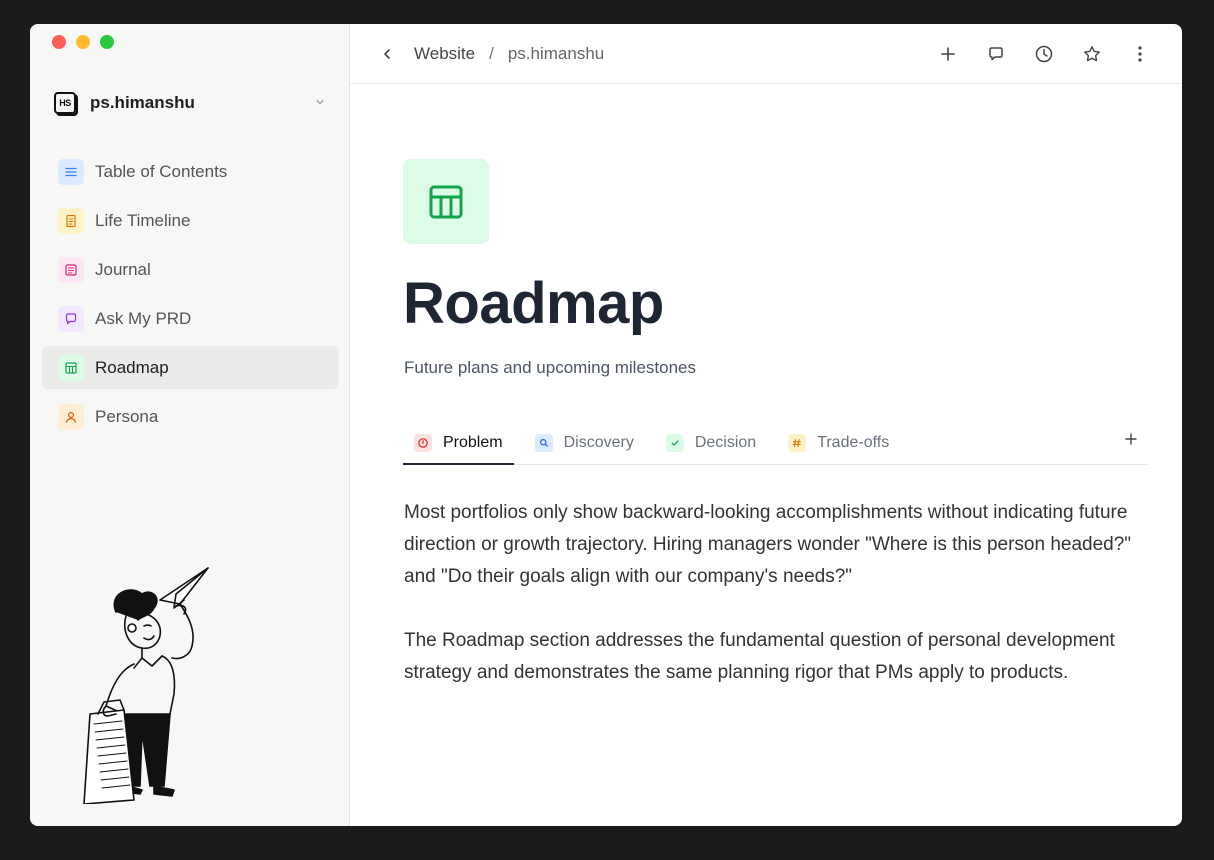  I want to click on top-actions, so click(1044, 54).